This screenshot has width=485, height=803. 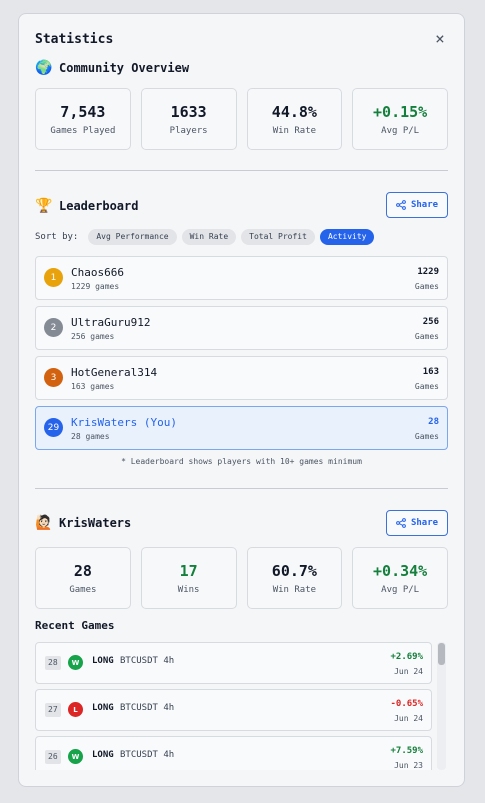 I want to click on game-pnl: -0.65%, so click(x=406, y=704).